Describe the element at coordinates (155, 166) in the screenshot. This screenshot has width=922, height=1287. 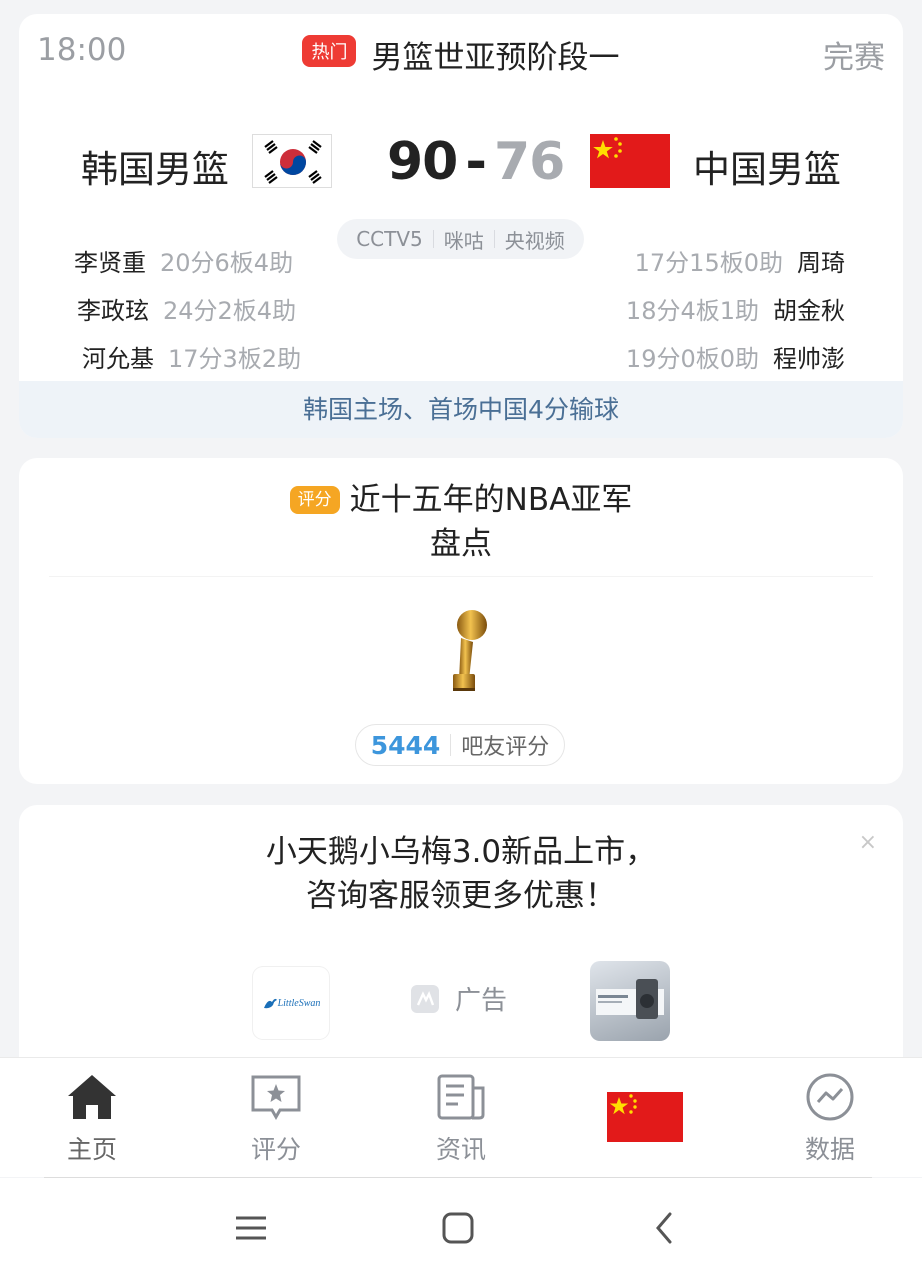
I see `home-team-name: 韩国男篮` at that location.